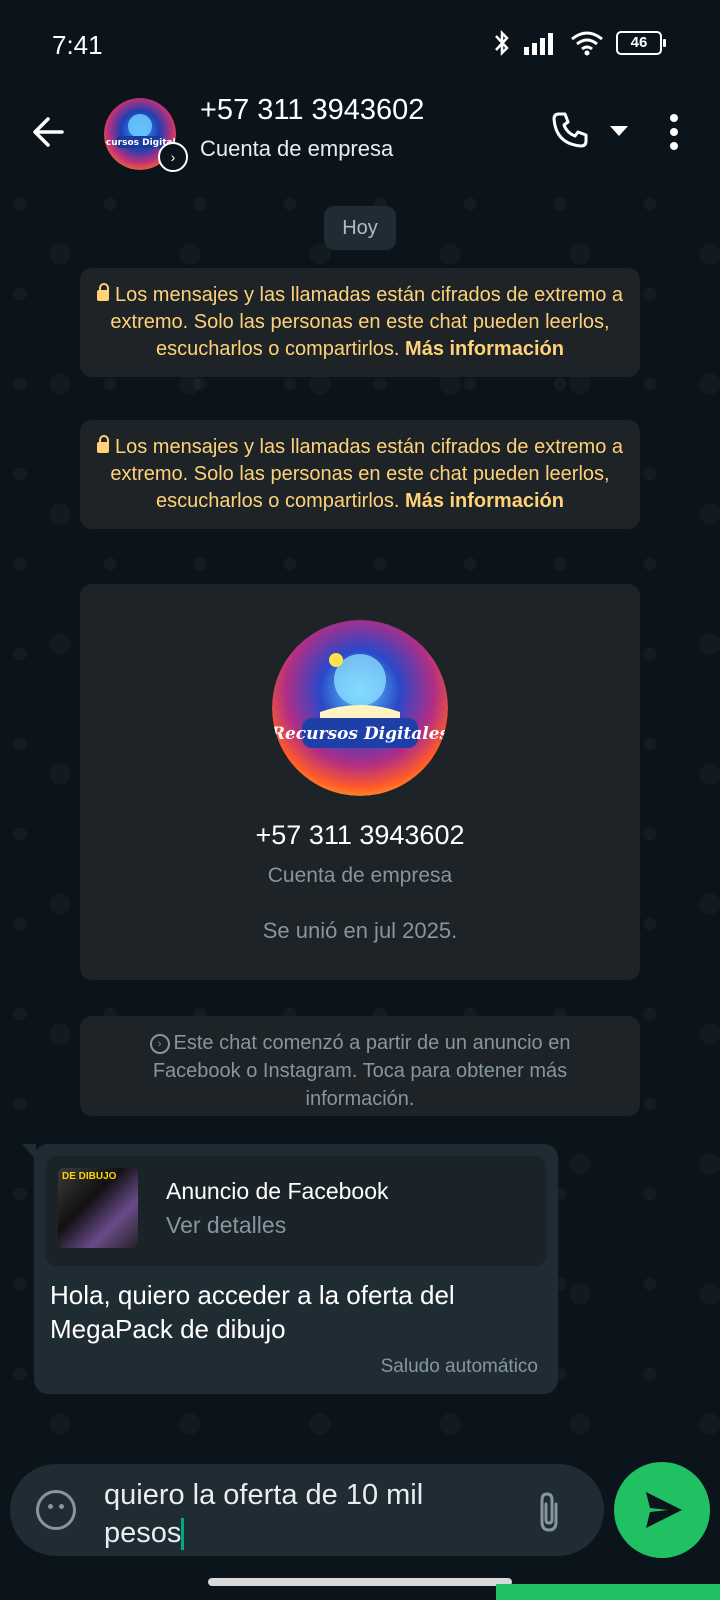 This screenshot has height=1600, width=720. What do you see at coordinates (360, 44) in the screenshot?
I see `status-bar: 7:41 46` at bounding box center [360, 44].